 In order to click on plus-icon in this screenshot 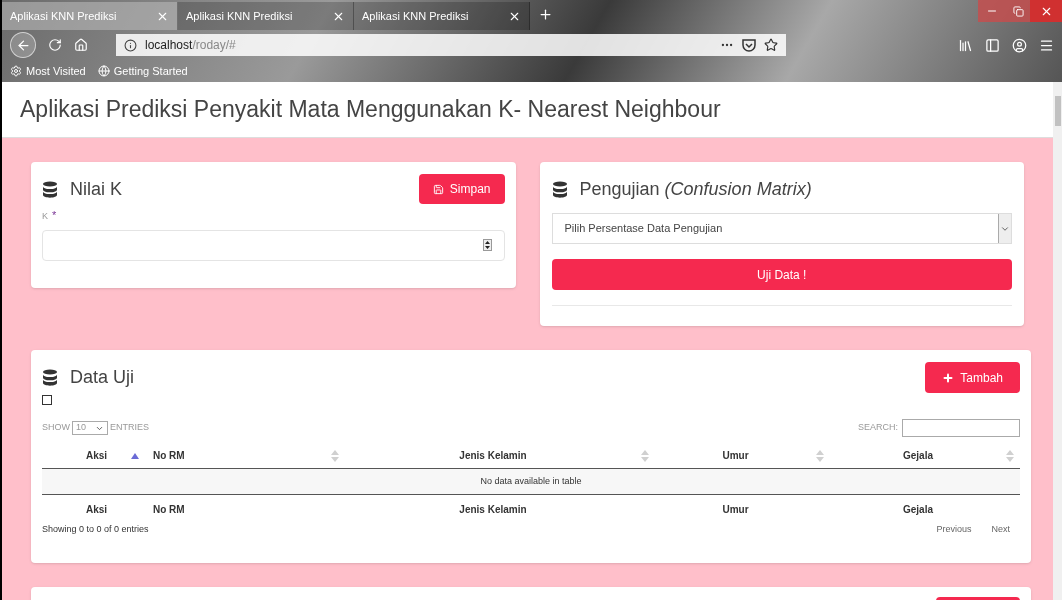, I will do `click(948, 377)`.